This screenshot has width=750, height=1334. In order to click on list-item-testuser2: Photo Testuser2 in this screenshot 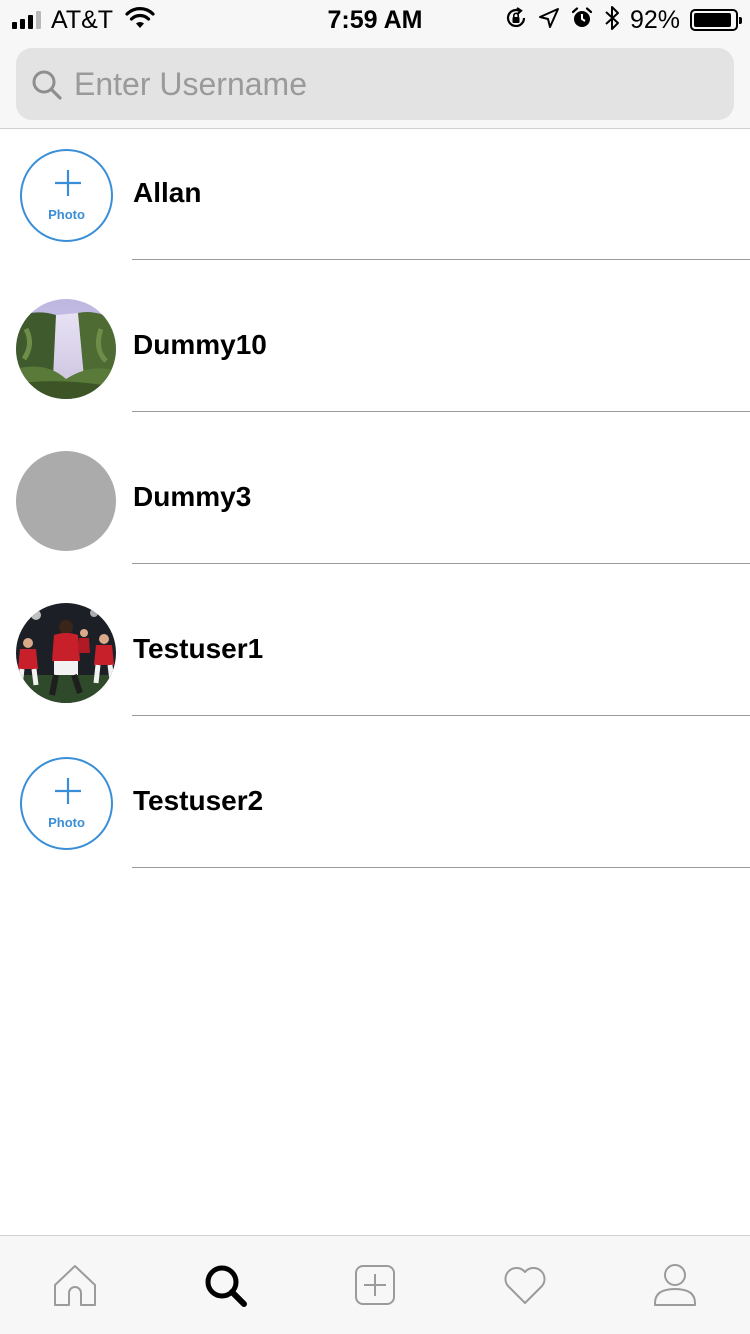, I will do `click(375, 813)`.